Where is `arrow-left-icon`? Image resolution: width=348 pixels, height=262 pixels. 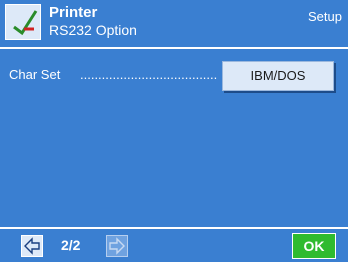 arrow-left-icon is located at coordinates (32, 248).